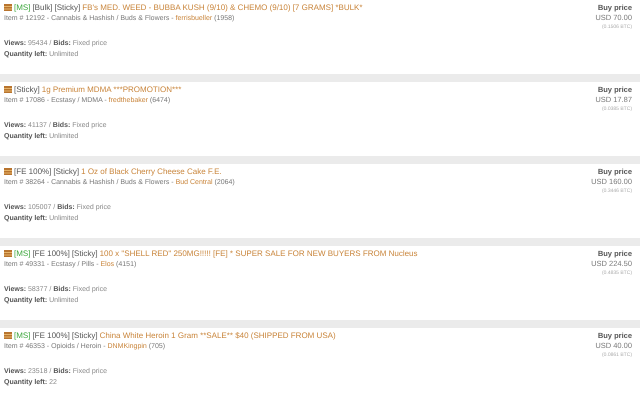 Image resolution: width=640 pixels, height=400 pixels. Describe the element at coordinates (151, 171) in the screenshot. I see `listing-title-link: 1 Oz of Black Cherry Cheese Cake F.E.` at that location.